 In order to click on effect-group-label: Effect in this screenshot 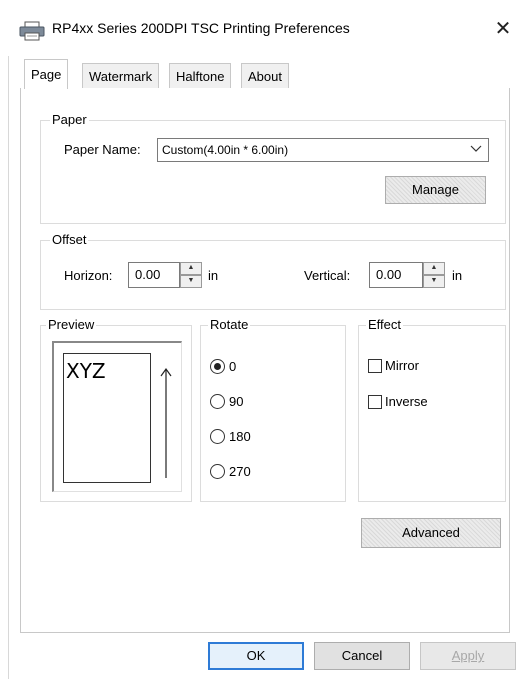, I will do `click(385, 324)`.